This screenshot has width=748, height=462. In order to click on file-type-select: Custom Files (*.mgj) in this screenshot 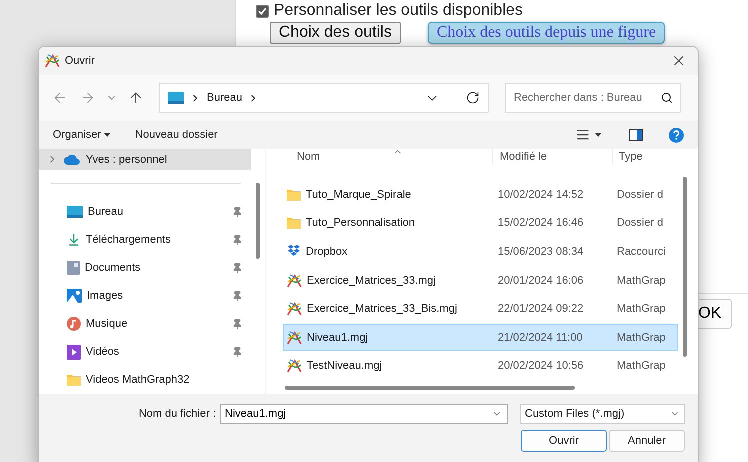, I will do `click(602, 414)`.